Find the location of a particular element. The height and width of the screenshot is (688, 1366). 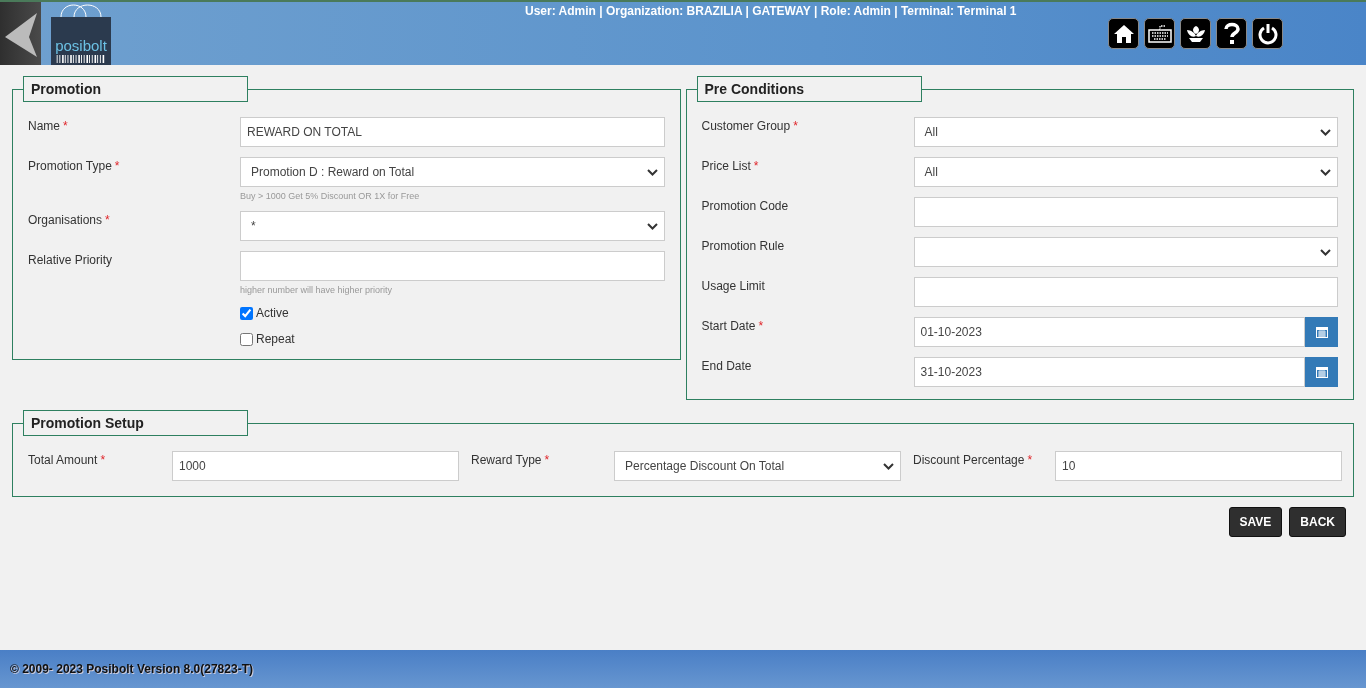

date-field: 31-10-2023 is located at coordinates (1109, 372).